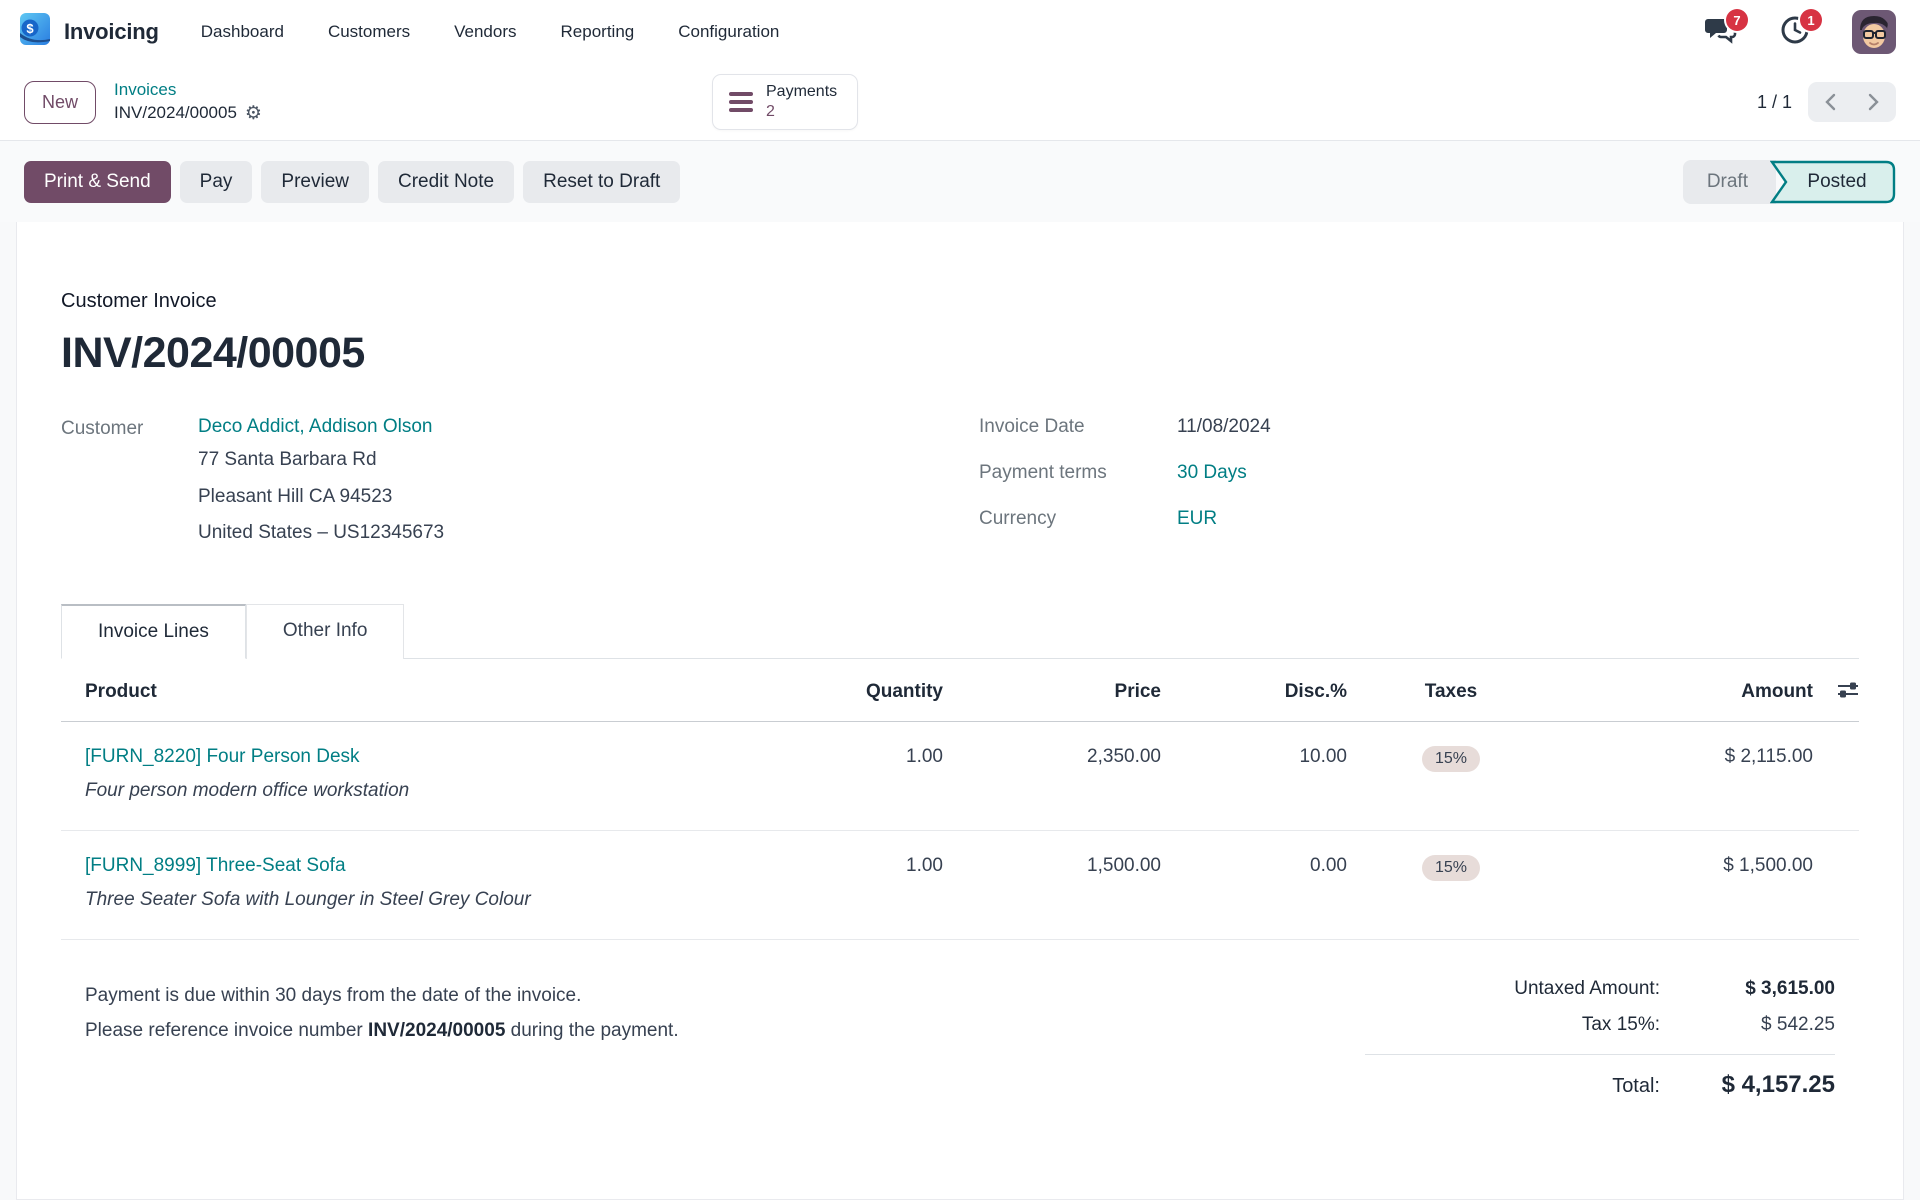 This screenshot has height=1200, width=1920. Describe the element at coordinates (1798, 1024) in the screenshot. I see `tax-value: $ 542.25` at that location.